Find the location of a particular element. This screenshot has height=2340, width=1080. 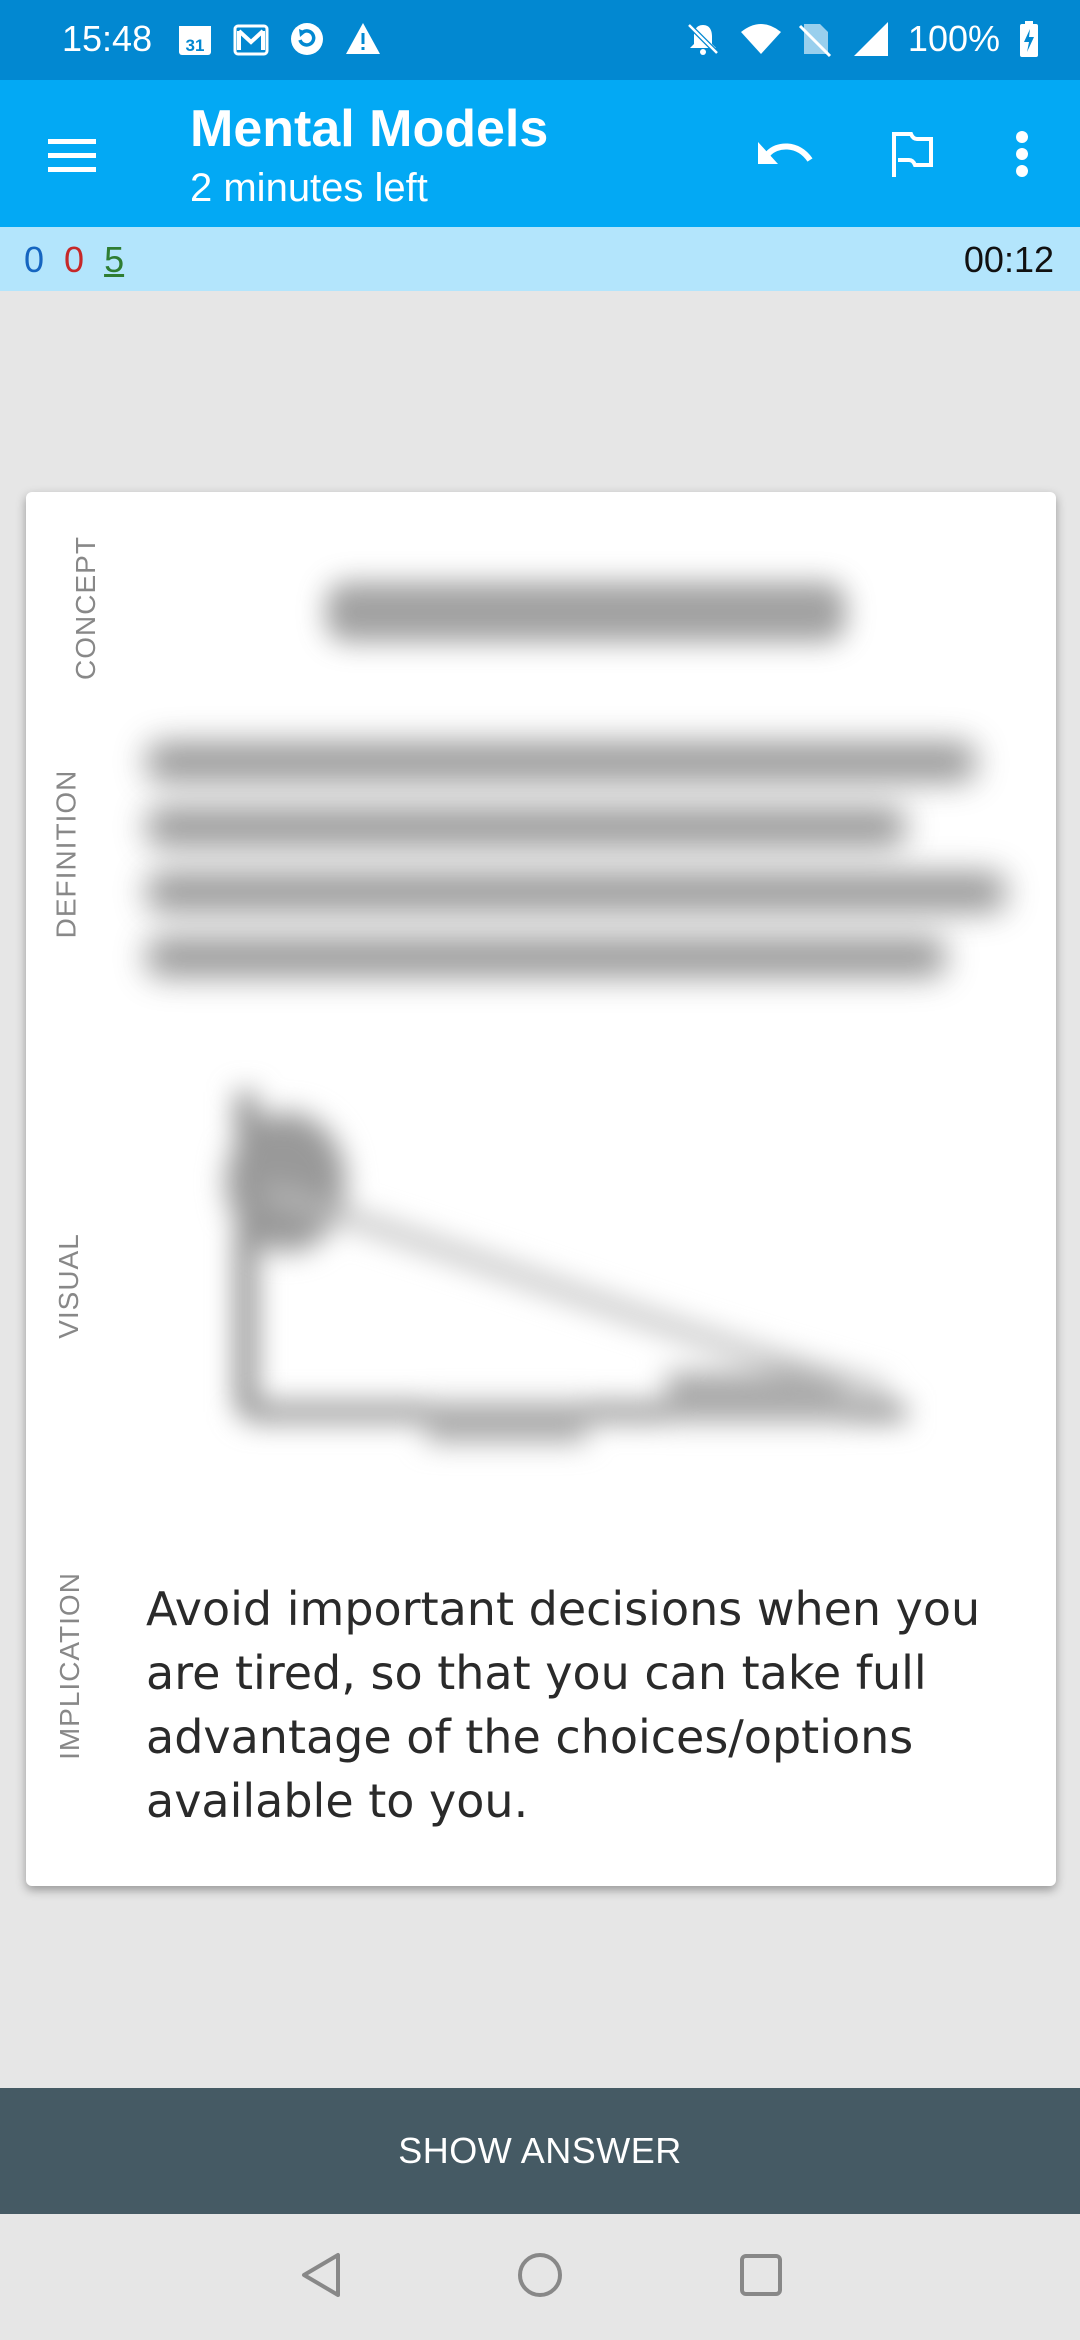

signal-icon is located at coordinates (871, 39).